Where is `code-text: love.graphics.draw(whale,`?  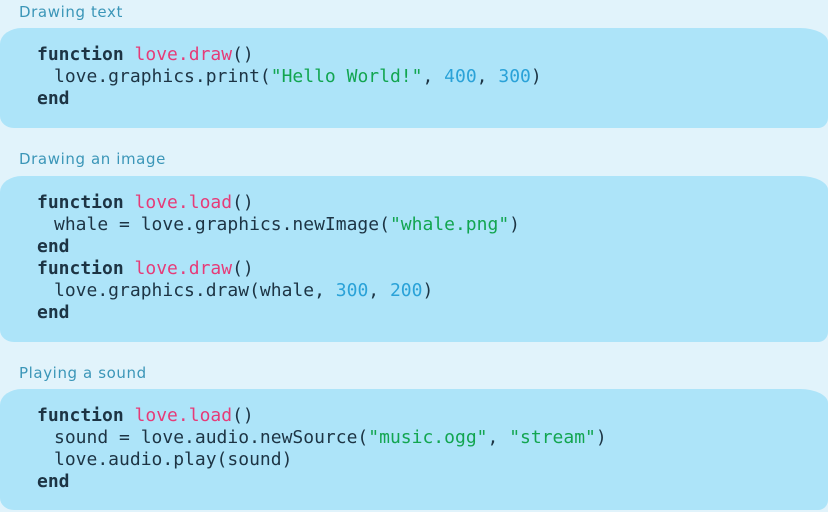 code-text: love.graphics.draw(whale, is located at coordinates (195, 290).